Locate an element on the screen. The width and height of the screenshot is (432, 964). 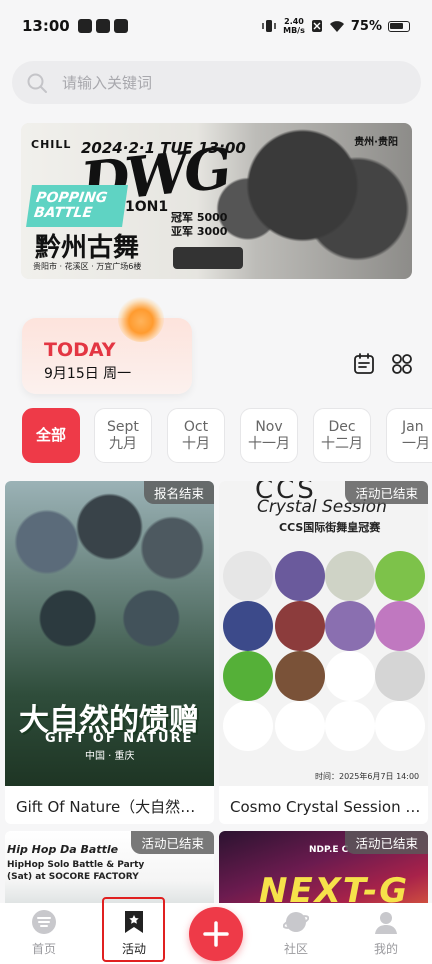
chip-all: 全部 is located at coordinates (51, 435).